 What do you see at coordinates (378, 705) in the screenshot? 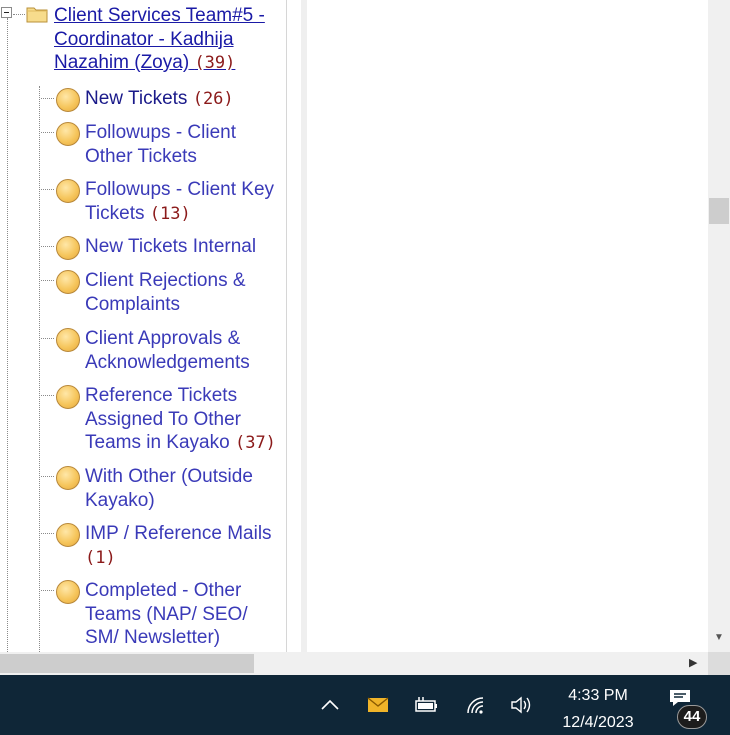
I see `mail-icon` at bounding box center [378, 705].